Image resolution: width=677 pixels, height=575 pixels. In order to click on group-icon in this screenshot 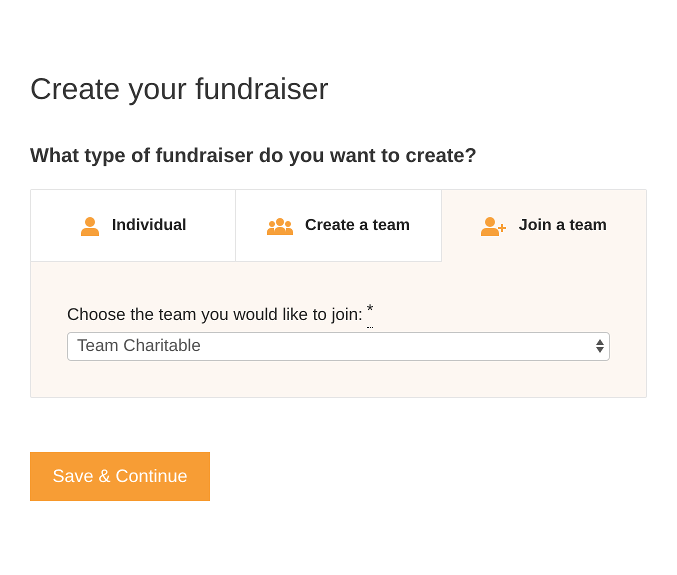, I will do `click(280, 225)`.